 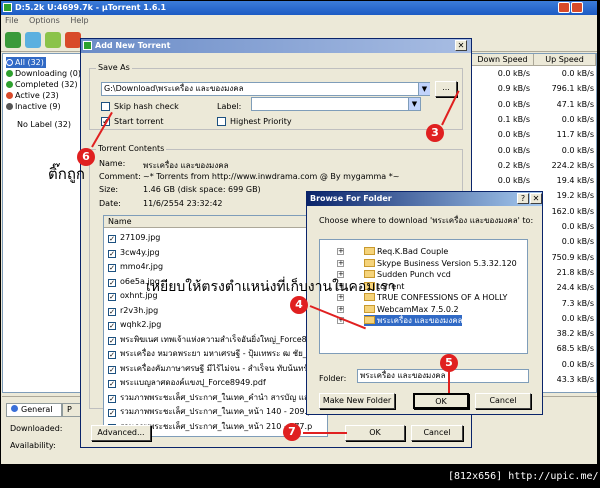 I want to click on ok-button: OK, so click(x=375, y=433).